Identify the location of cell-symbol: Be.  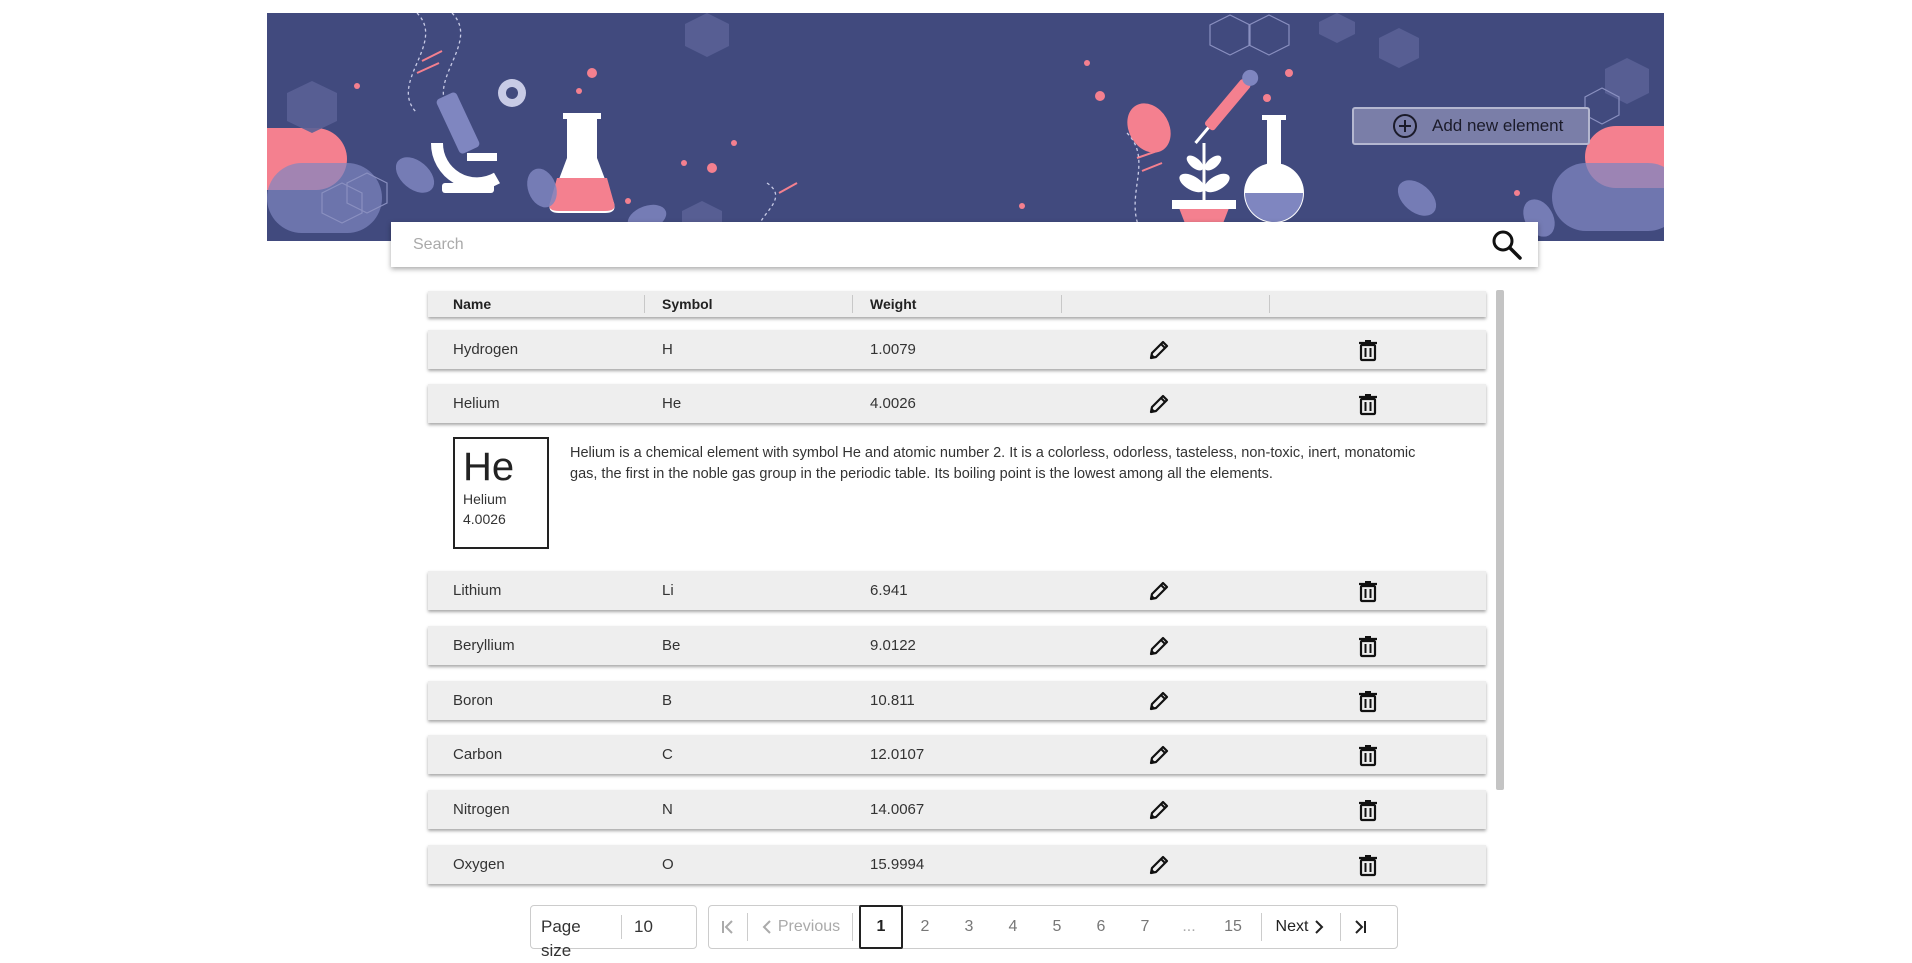
(671, 645).